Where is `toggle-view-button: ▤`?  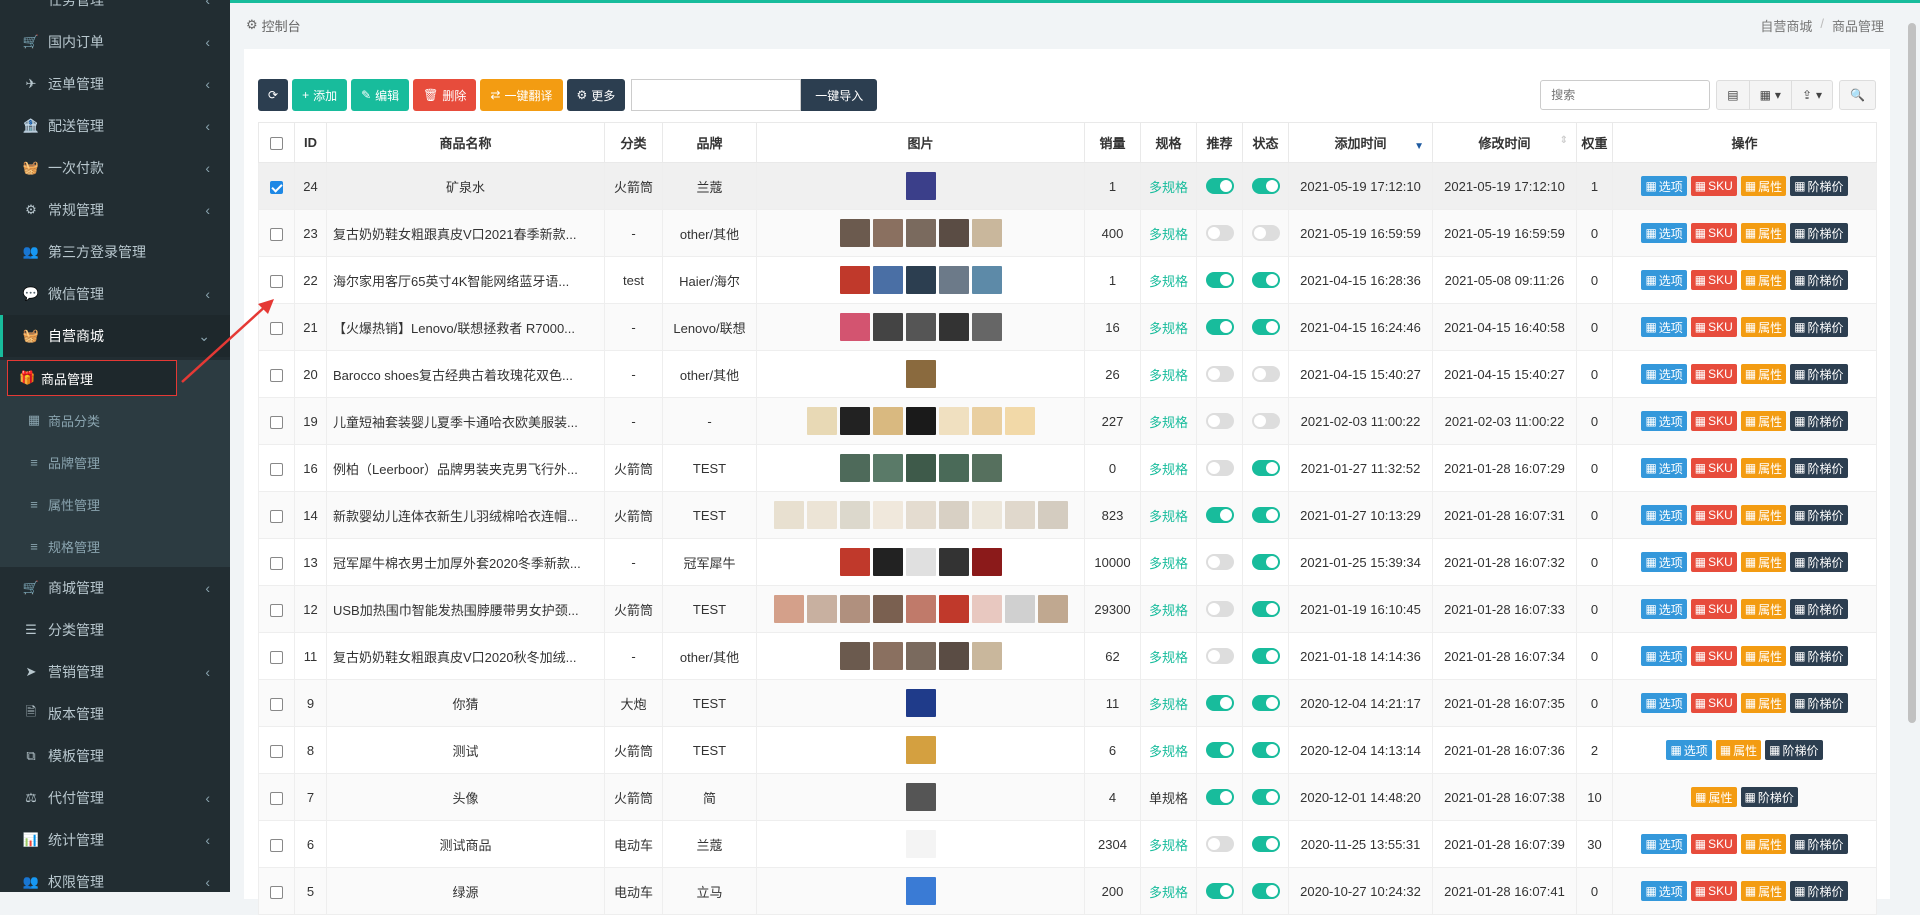 toggle-view-button: ▤ is located at coordinates (1733, 95).